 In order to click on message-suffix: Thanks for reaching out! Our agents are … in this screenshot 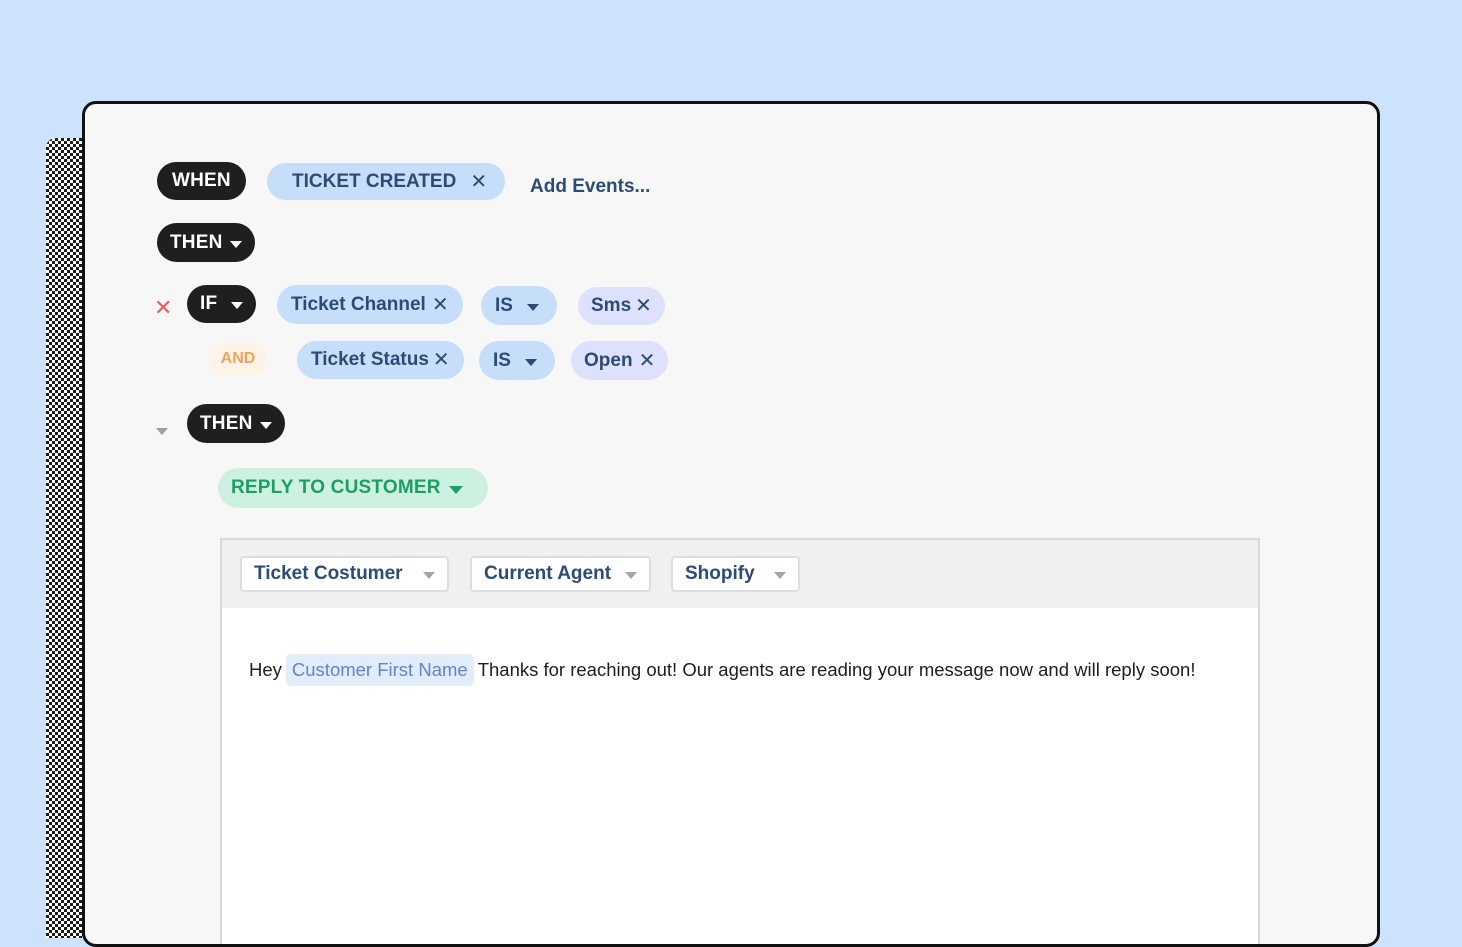, I will do `click(836, 669)`.